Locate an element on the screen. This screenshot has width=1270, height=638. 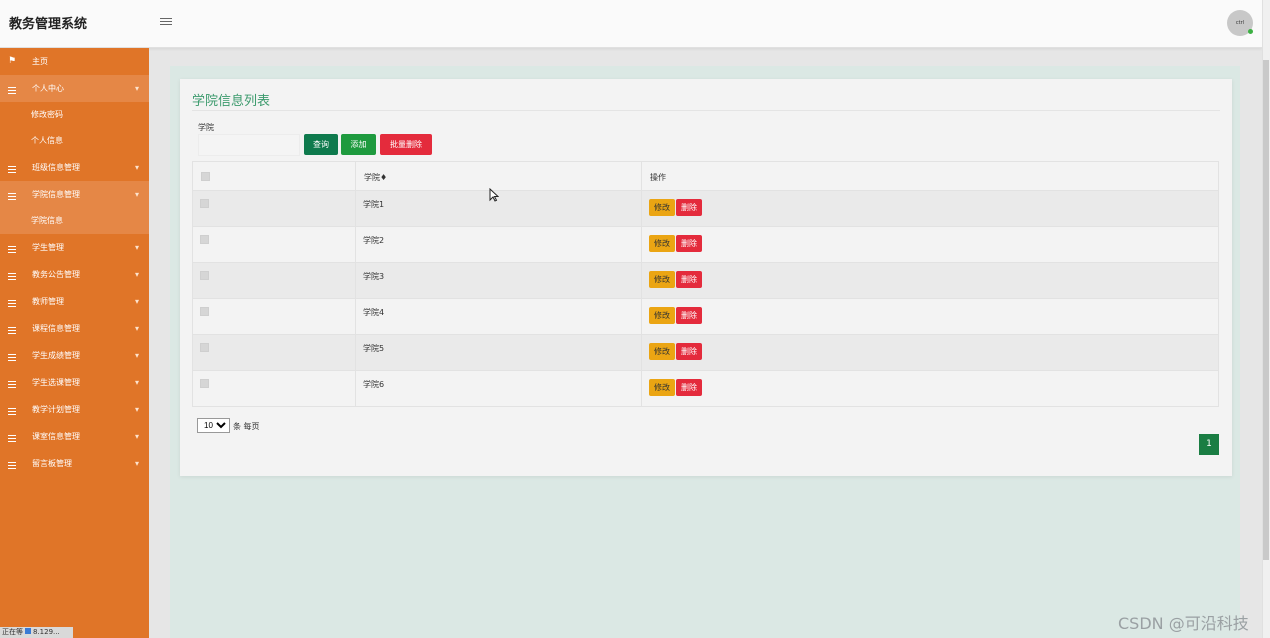
query-button: 查询 is located at coordinates (321, 144).